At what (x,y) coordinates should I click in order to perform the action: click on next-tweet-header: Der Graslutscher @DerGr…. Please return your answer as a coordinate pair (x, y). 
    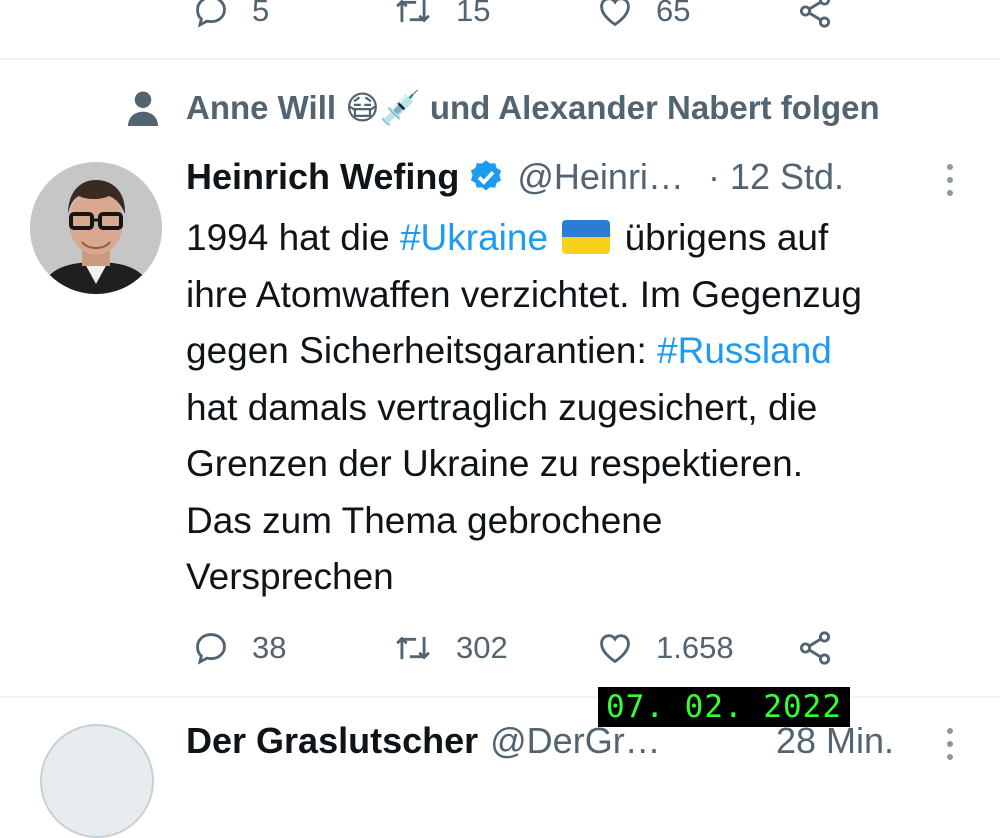
    Looking at the image, I should click on (423, 741).